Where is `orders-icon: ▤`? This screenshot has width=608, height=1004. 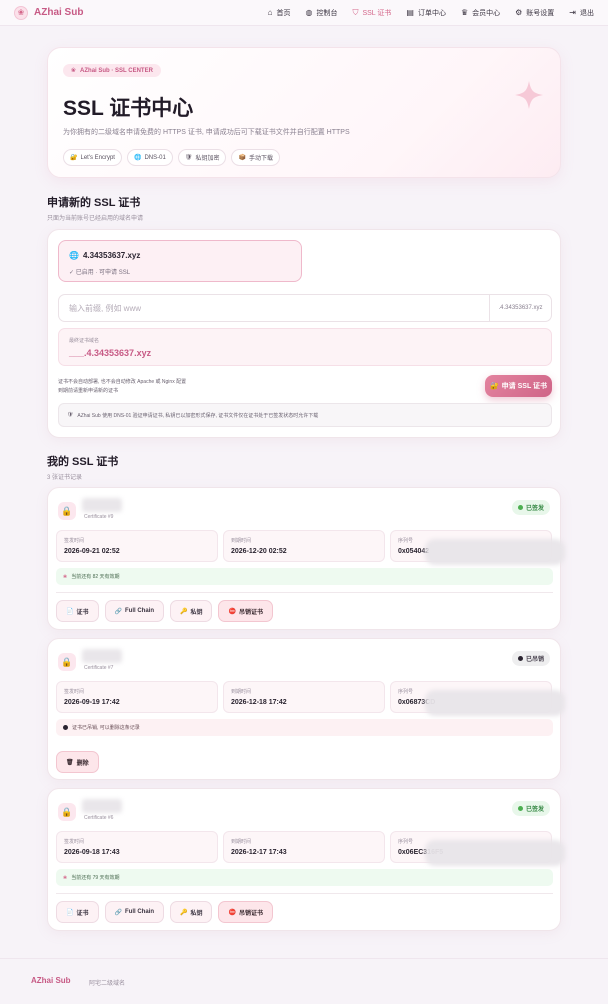
orders-icon: ▤ is located at coordinates (410, 12).